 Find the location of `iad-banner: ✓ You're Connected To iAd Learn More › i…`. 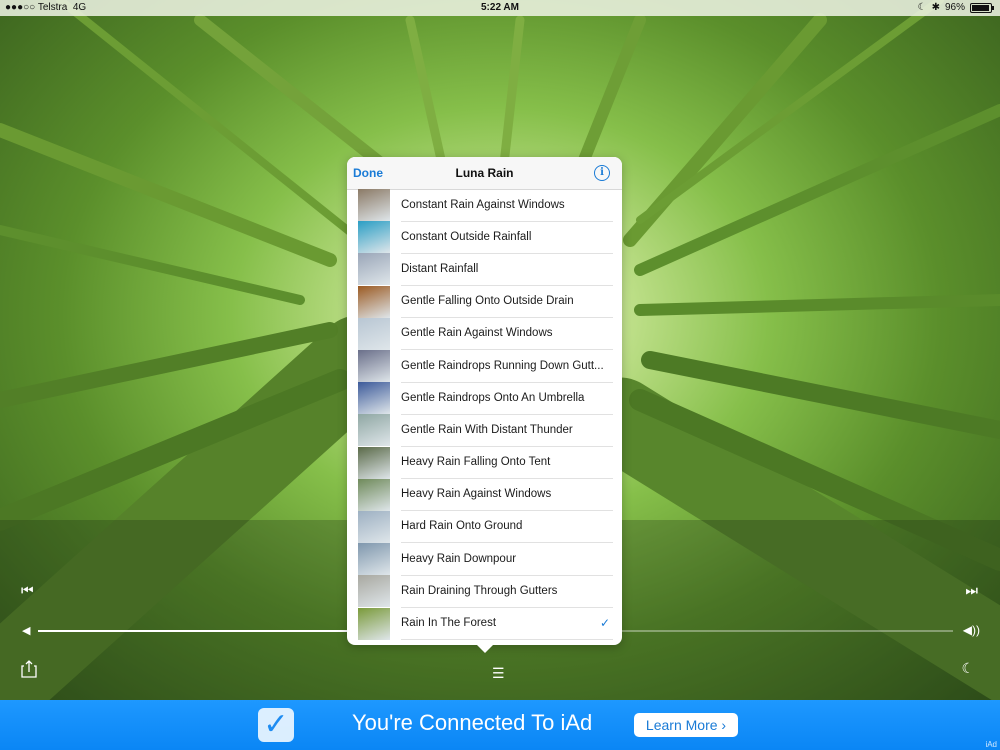

iad-banner: ✓ You're Connected To iAd Learn More › i… is located at coordinates (500, 725).